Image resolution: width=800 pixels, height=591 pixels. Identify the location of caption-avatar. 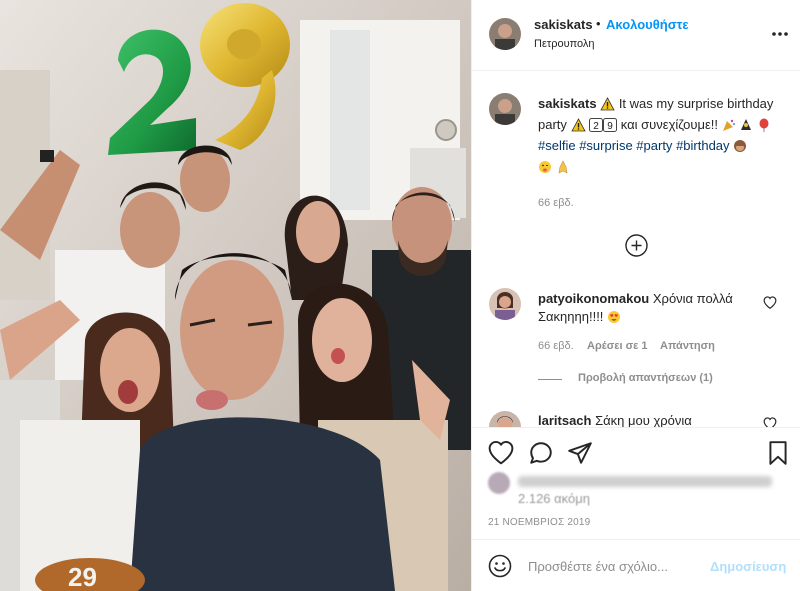
(505, 109).